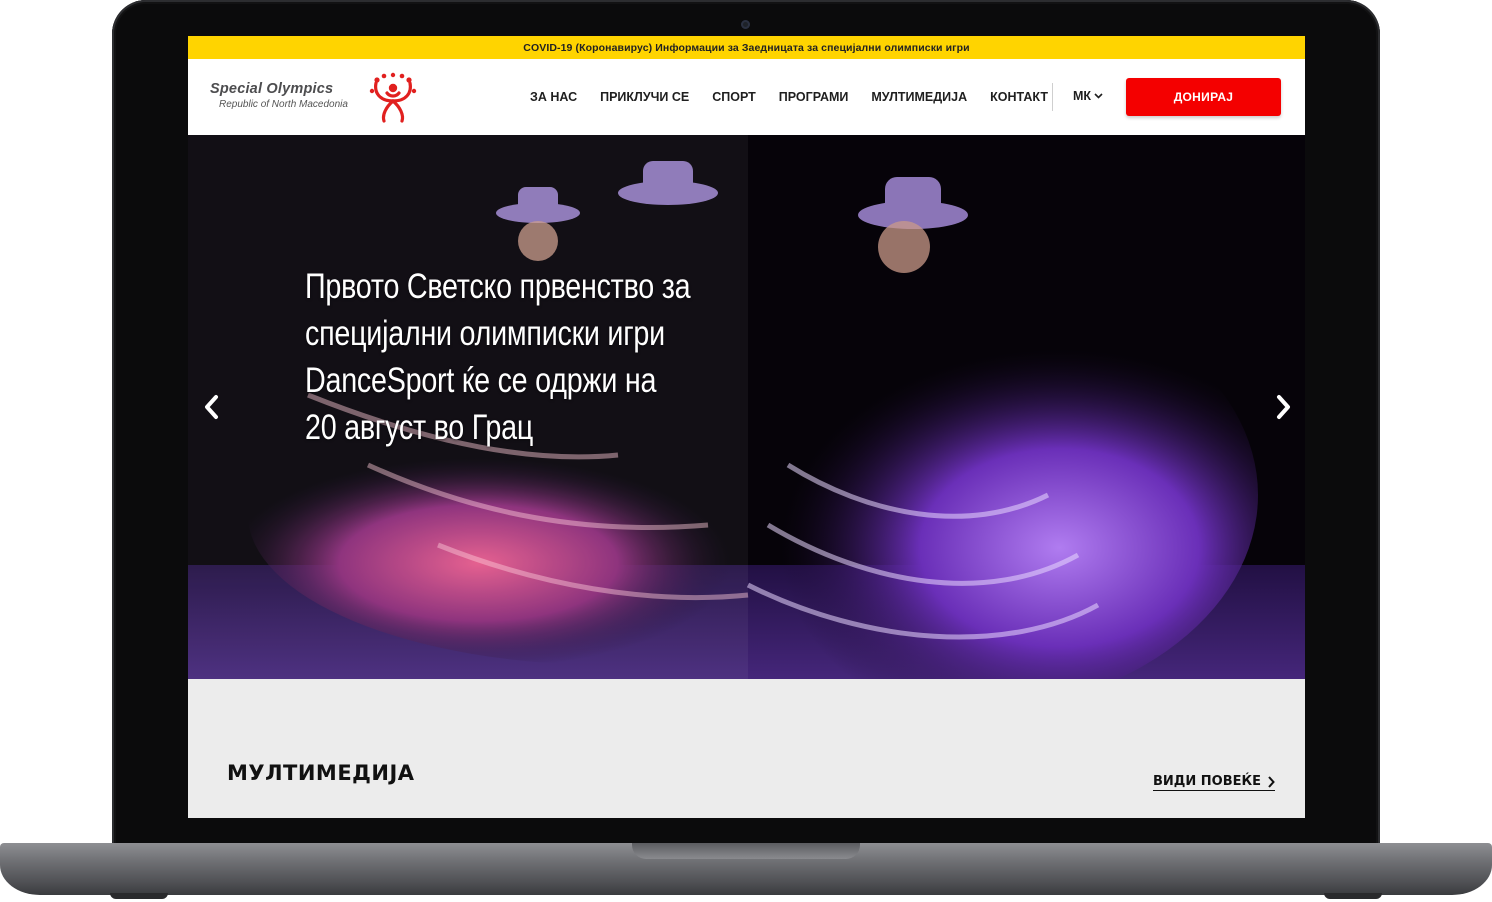  Describe the element at coordinates (212, 407) in the screenshot. I see `chevron-left-icon` at that location.